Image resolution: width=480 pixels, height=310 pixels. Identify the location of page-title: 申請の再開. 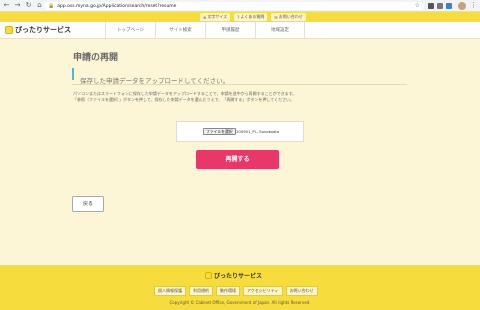
(96, 58).